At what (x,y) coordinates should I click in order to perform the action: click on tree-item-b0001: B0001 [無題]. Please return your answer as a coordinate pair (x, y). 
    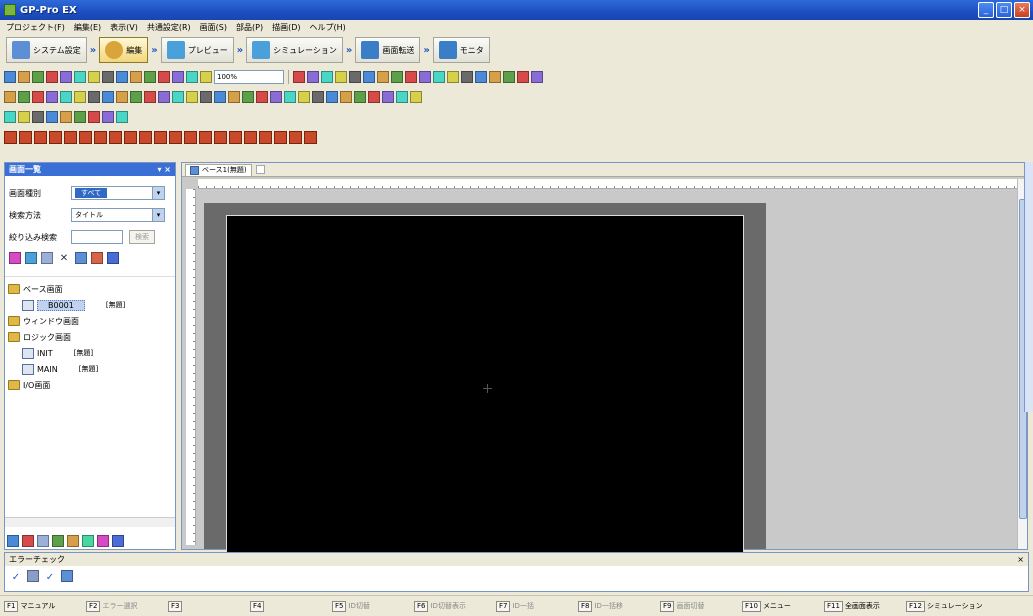
    Looking at the image, I should click on (90, 305).